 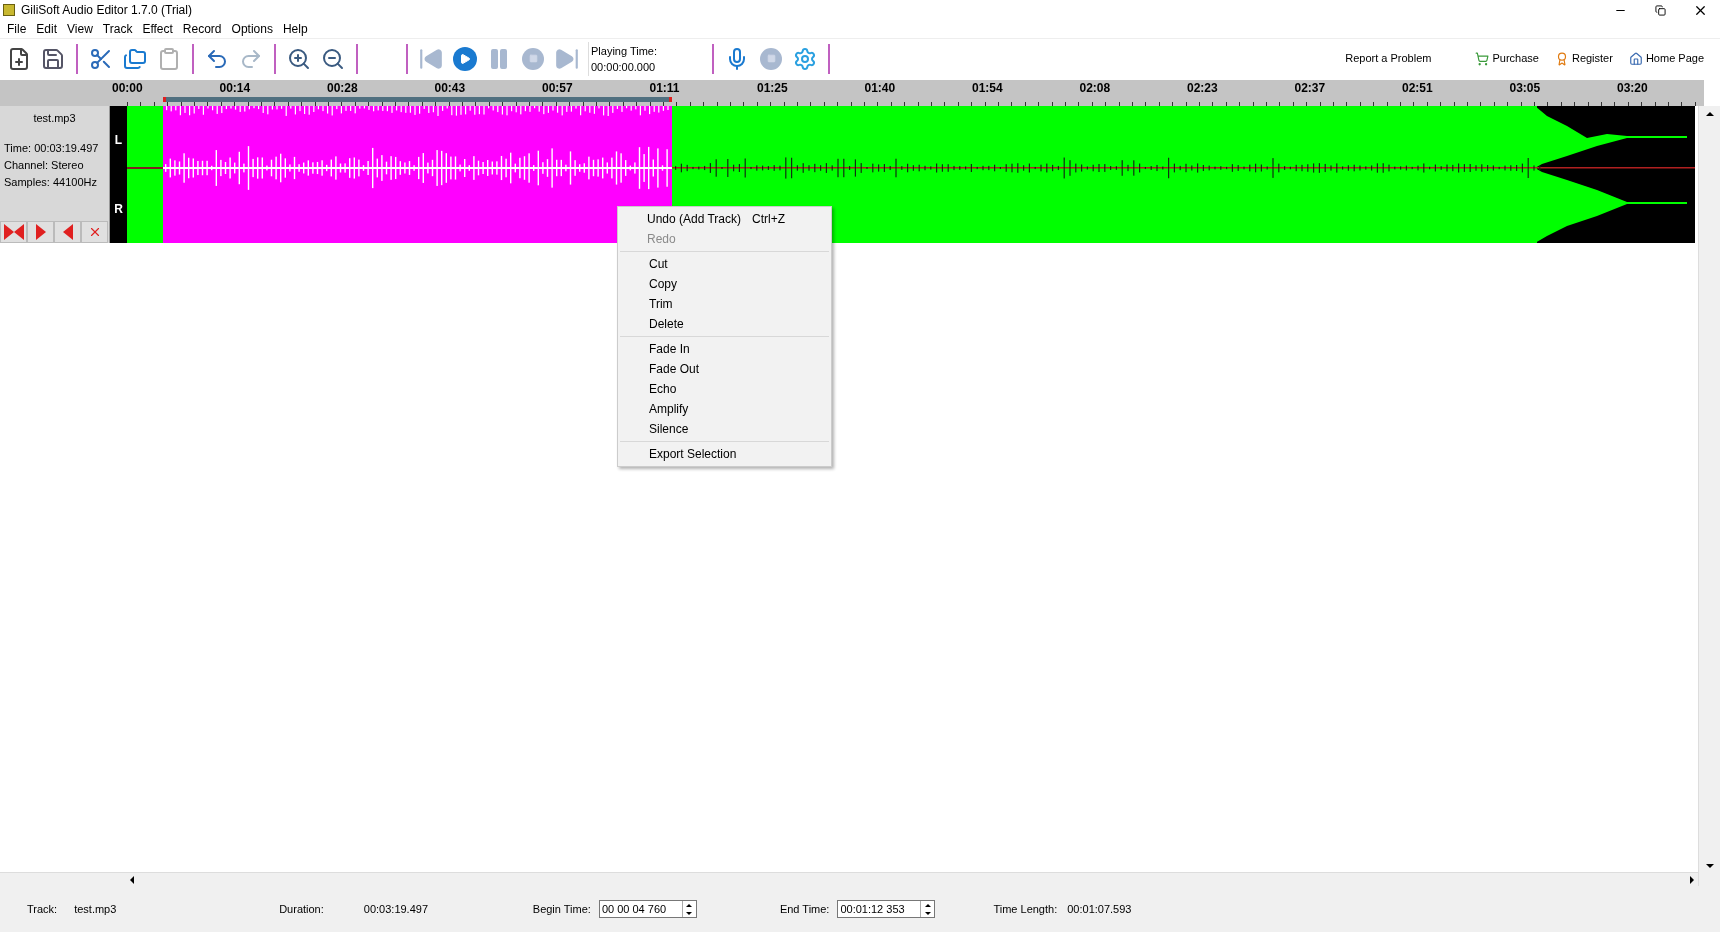 I want to click on track-value: test.mp3, so click(x=96, y=909).